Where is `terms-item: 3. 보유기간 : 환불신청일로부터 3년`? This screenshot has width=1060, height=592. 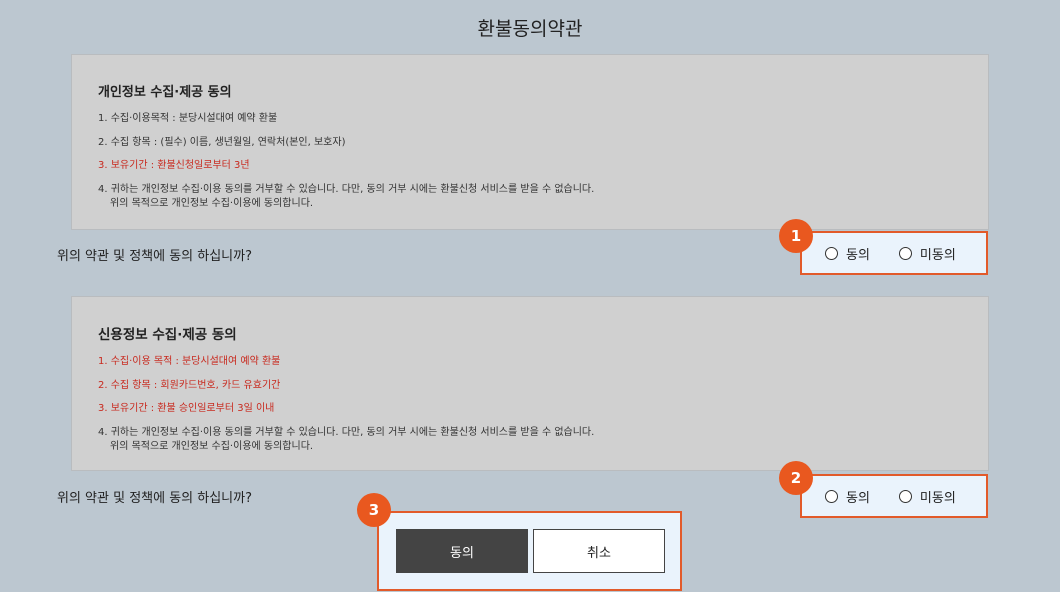 terms-item: 3. 보유기간 : 환불신청일로부터 3년 is located at coordinates (174, 165).